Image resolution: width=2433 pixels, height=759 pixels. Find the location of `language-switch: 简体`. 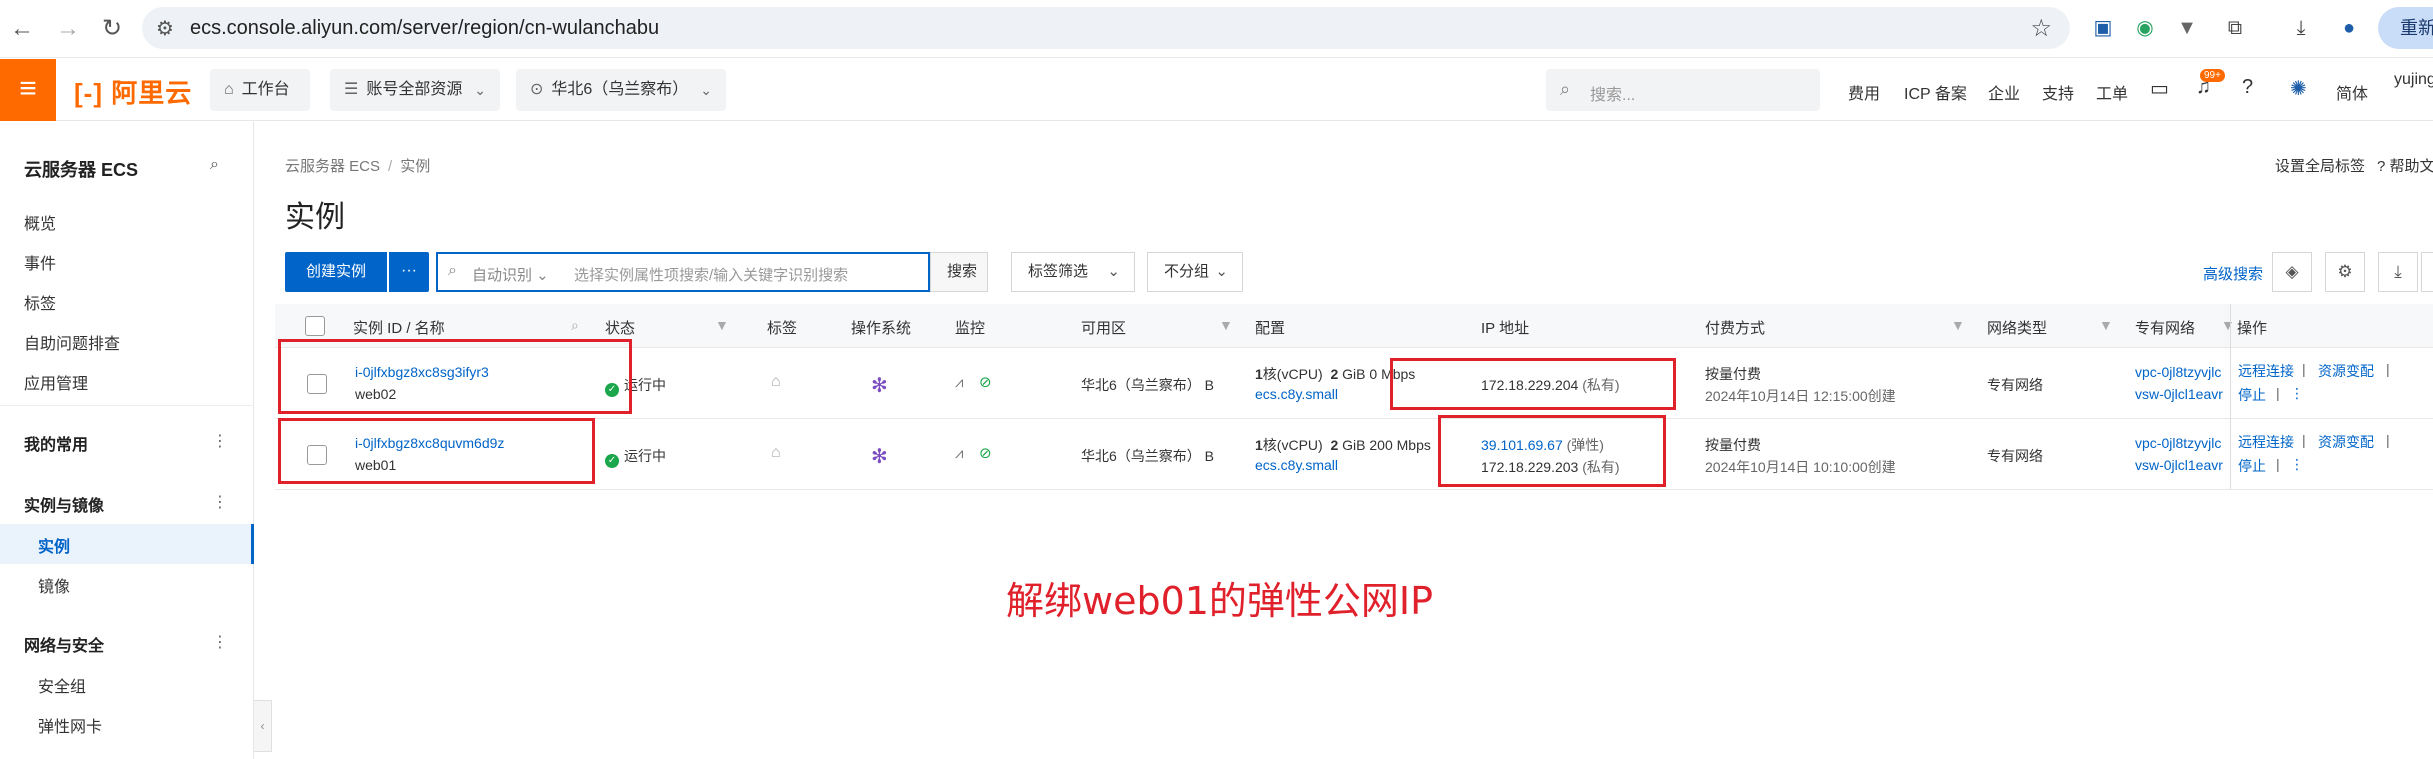

language-switch: 简体 is located at coordinates (2352, 92).